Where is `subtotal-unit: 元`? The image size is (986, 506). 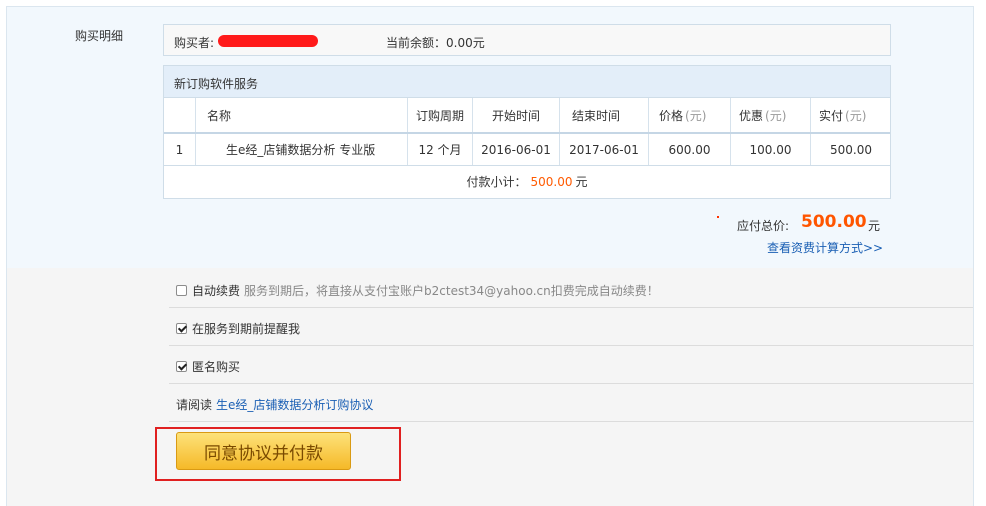
subtotal-unit: 元 is located at coordinates (581, 182).